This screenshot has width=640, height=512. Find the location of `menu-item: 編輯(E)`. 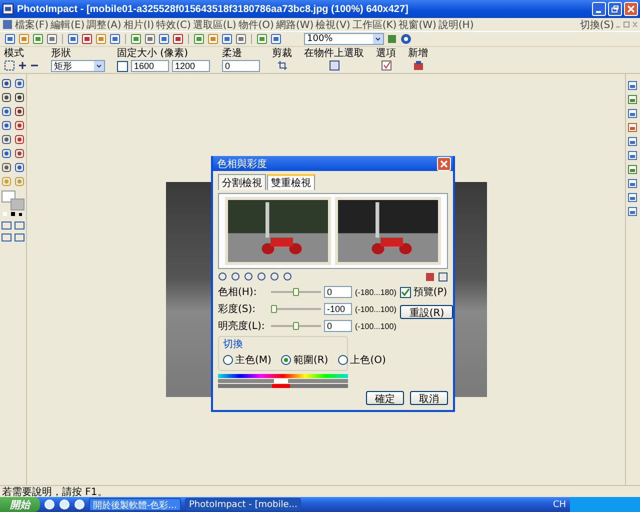

menu-item: 編輯(E) is located at coordinates (67, 25).